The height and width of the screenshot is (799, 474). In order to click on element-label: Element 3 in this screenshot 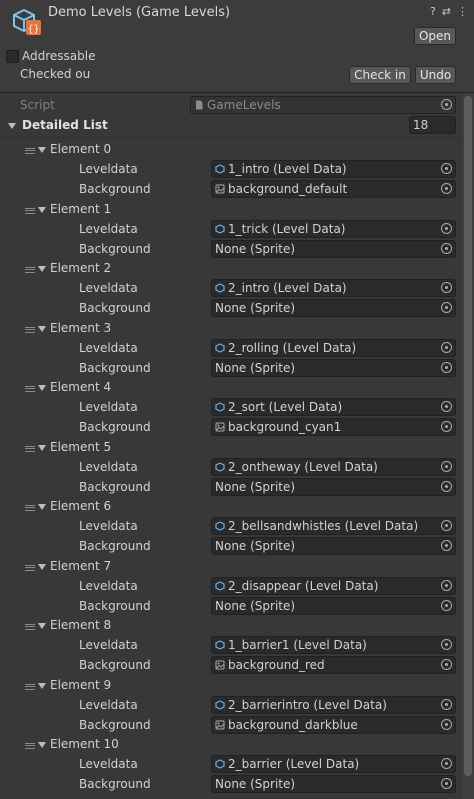, I will do `click(80, 328)`.